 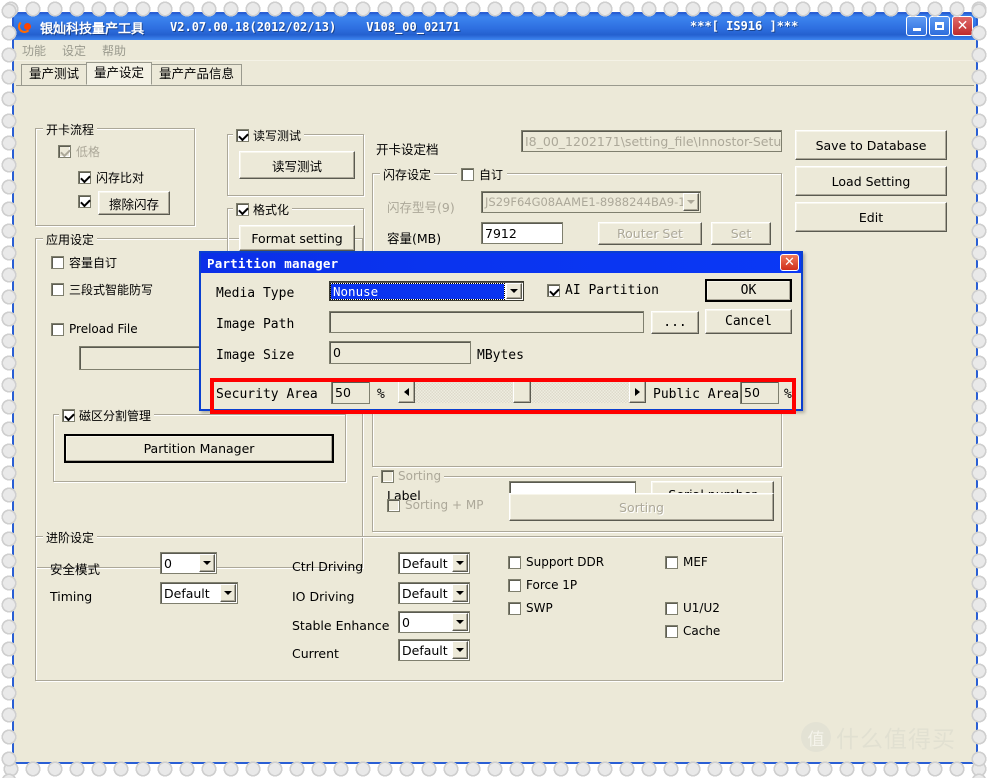 I want to click on checkbox-low-format: 低格, so click(x=79, y=151).